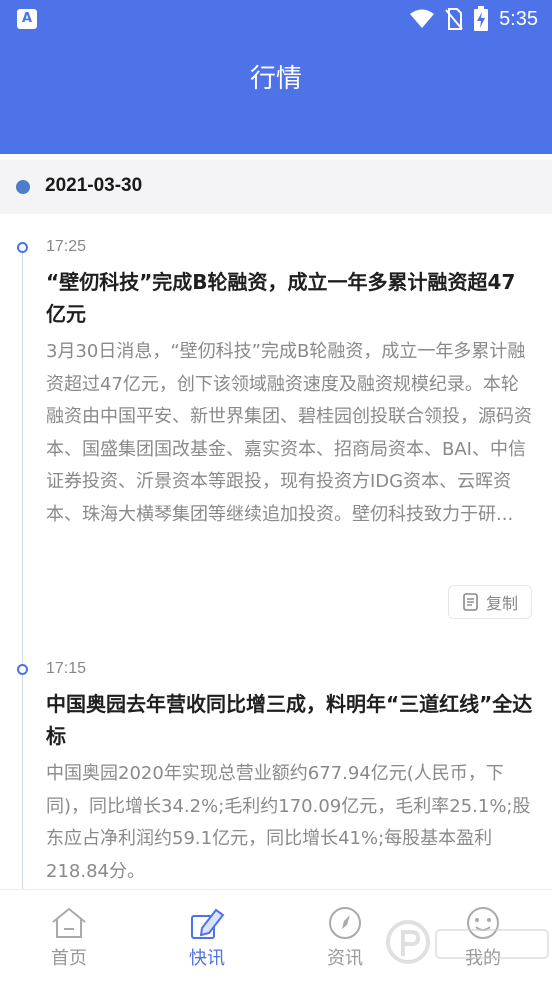 The image size is (552, 983). What do you see at coordinates (454, 19) in the screenshot?
I see `no-sim-icon` at bounding box center [454, 19].